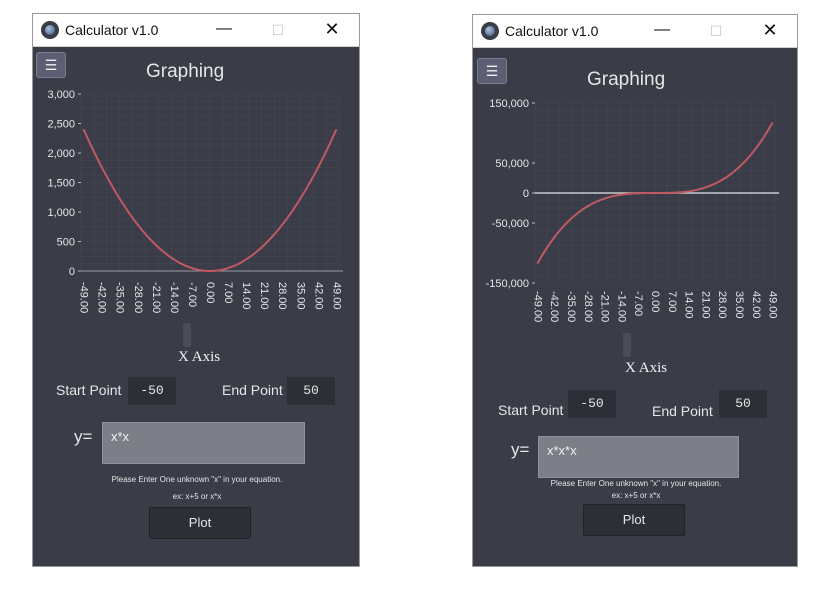  I want to click on graph-plot: 150,000 50,000 0 -50,000 -150,000, so click(632, 194).